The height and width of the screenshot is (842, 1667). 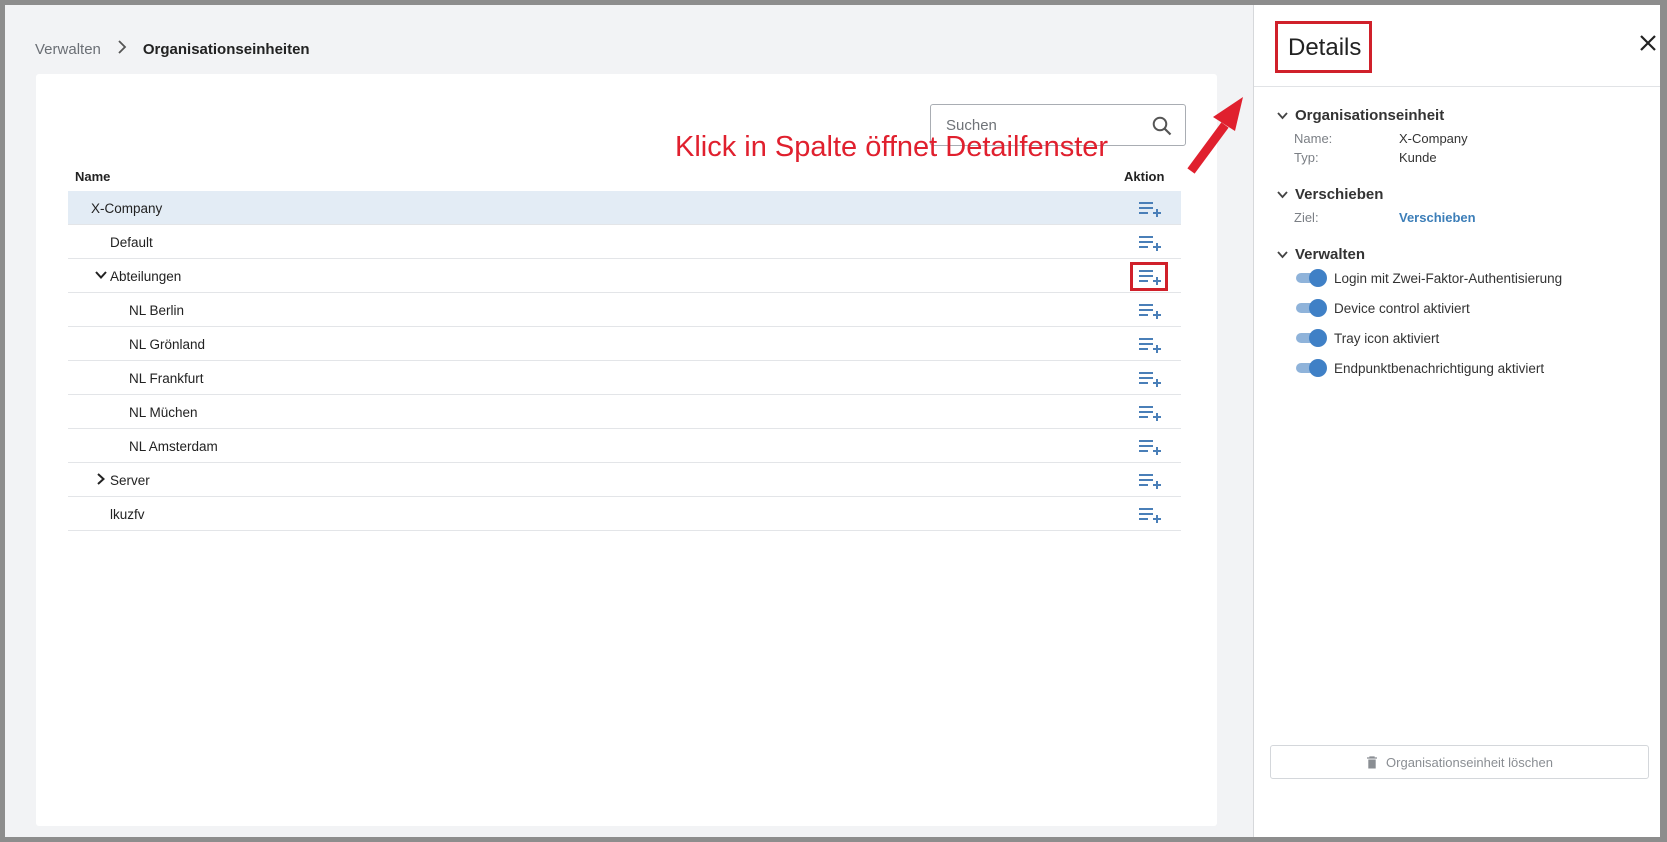 I want to click on section-unit-title: Organisationseinheit, so click(x=1370, y=115).